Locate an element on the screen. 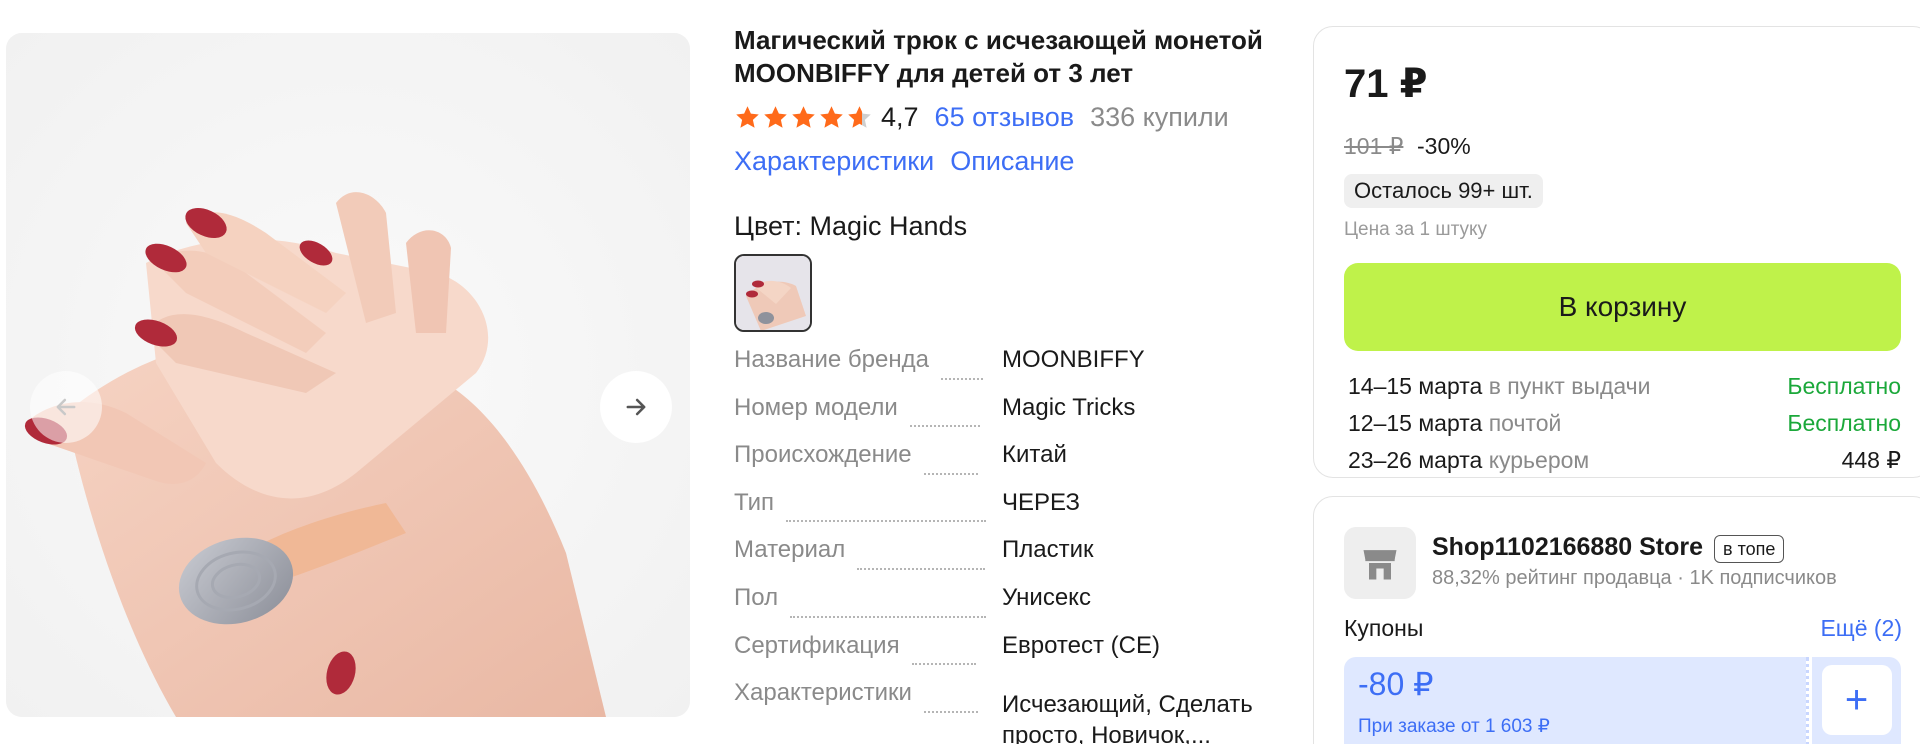  rating-stars is located at coordinates (803, 117).